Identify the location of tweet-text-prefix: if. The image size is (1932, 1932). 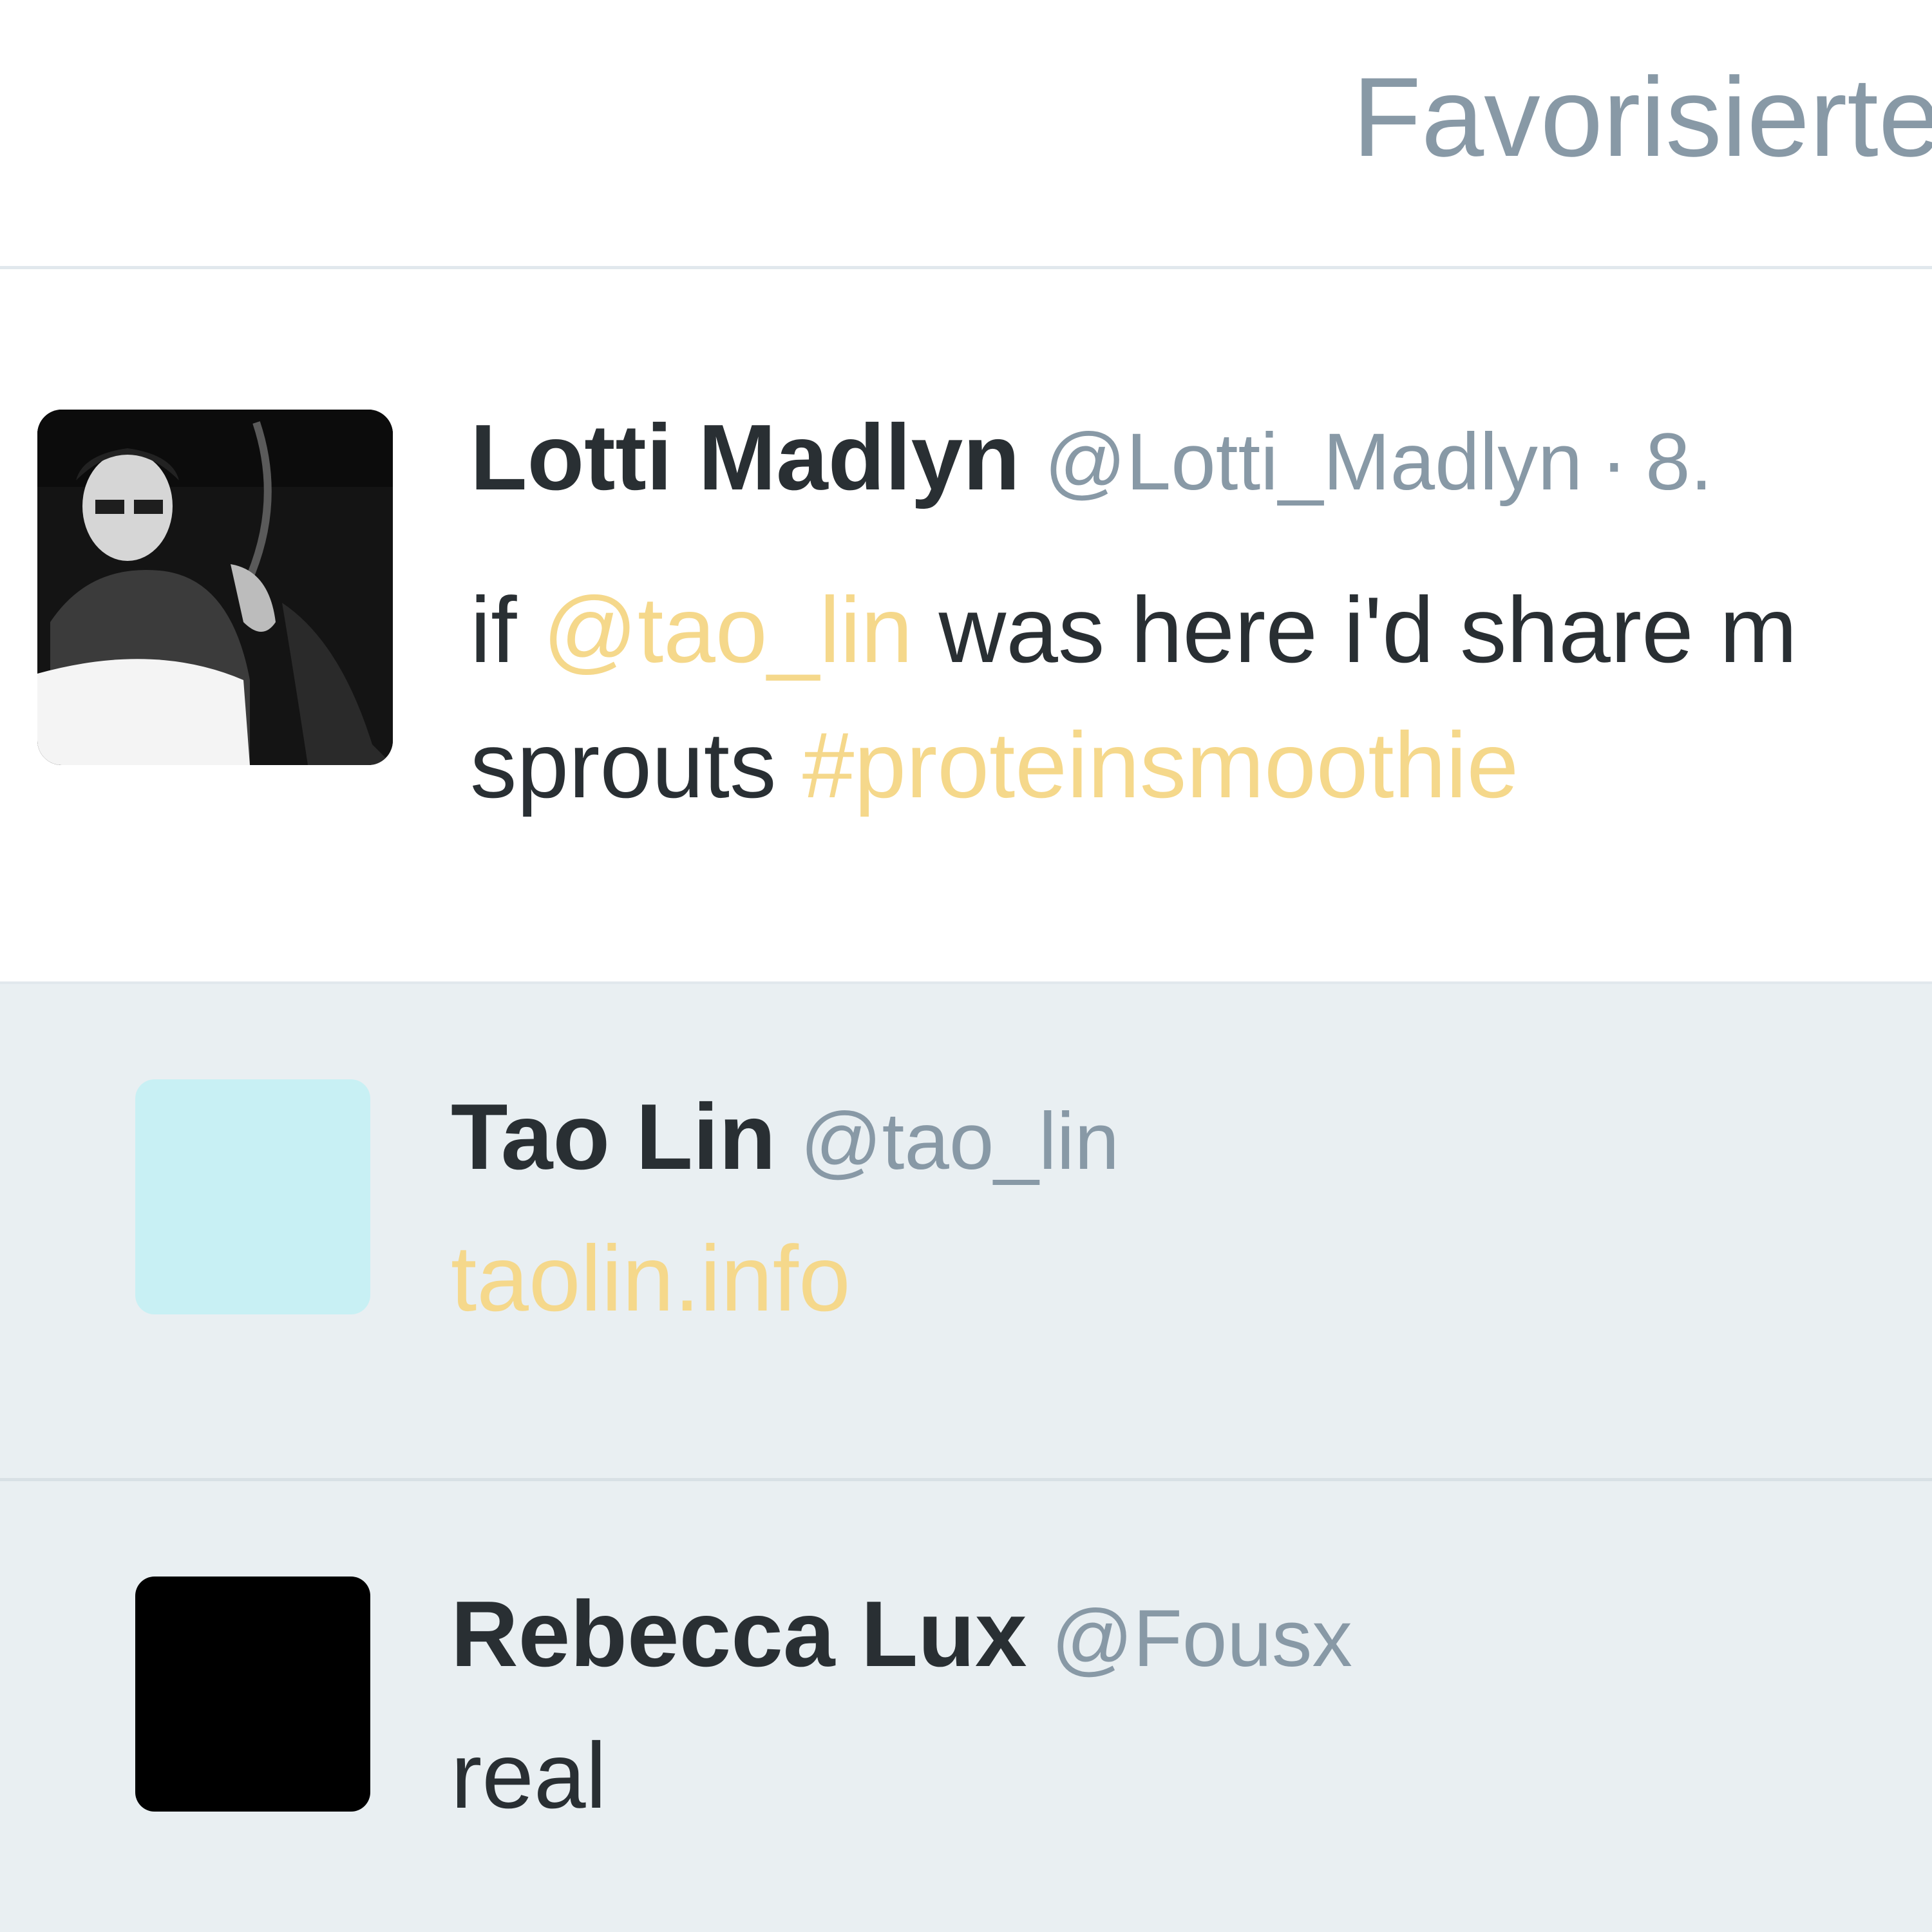
(507, 630).